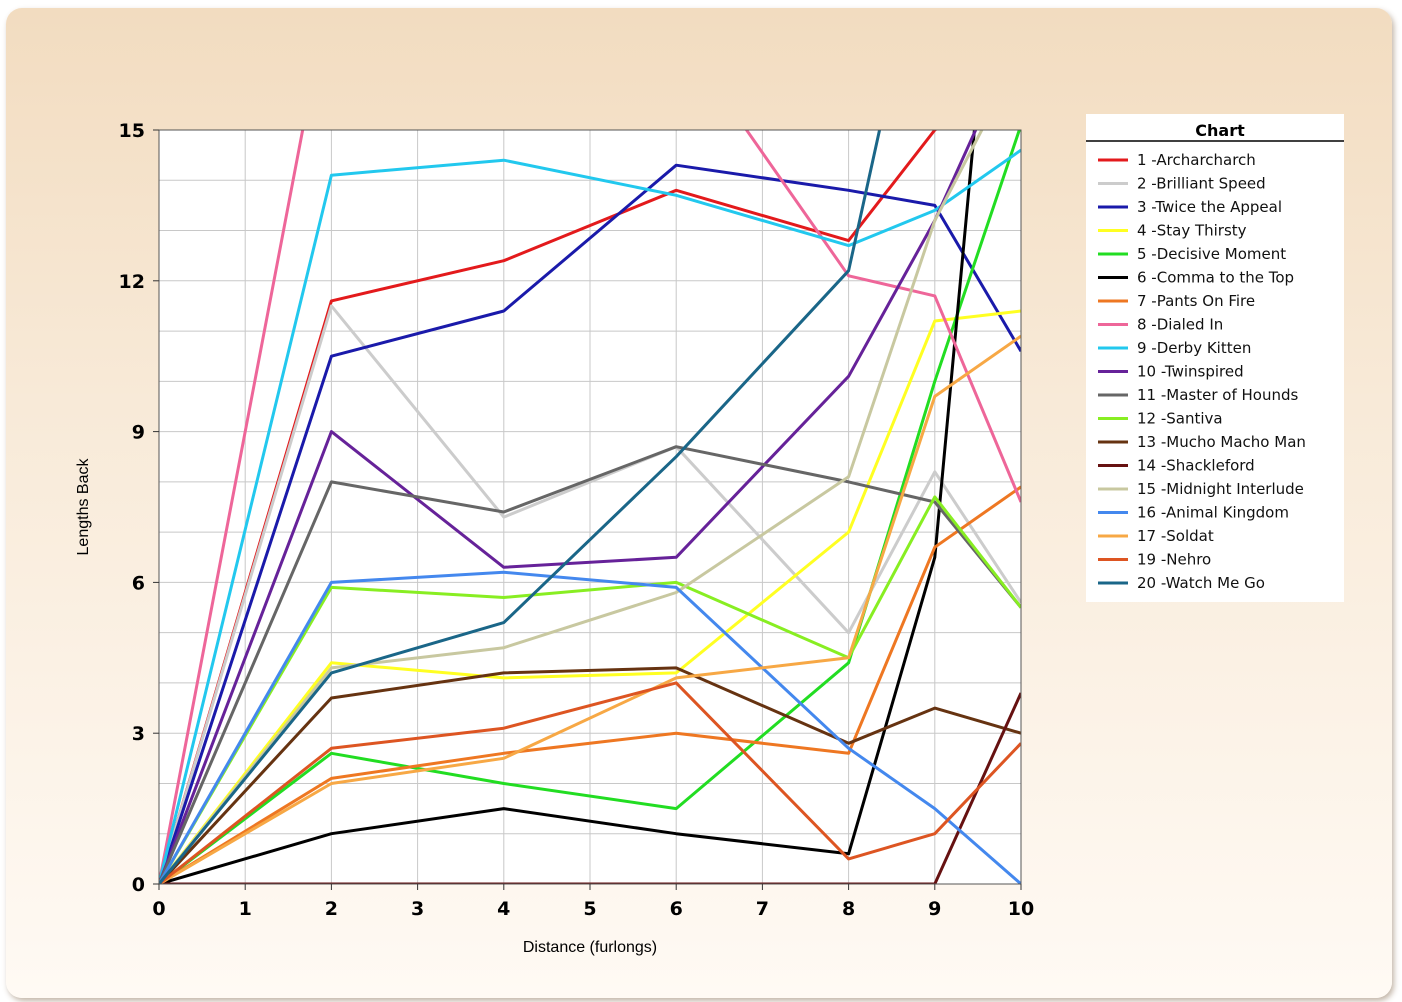 This screenshot has height=1002, width=1402. Describe the element at coordinates (132, 282) in the screenshot. I see `y-tick-label: 12` at that location.